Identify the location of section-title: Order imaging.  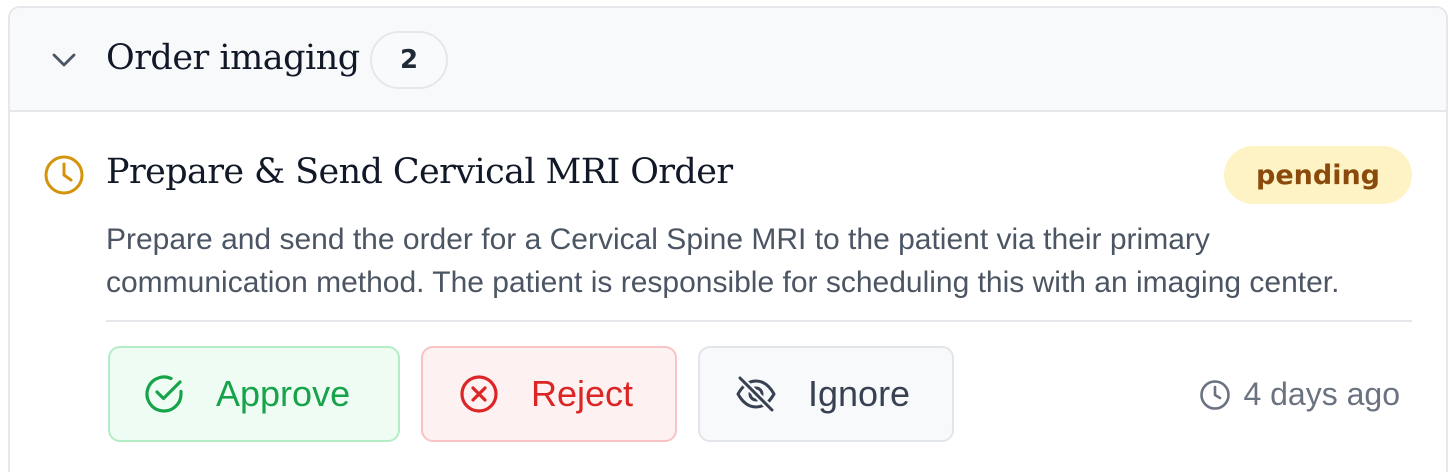
(233, 58).